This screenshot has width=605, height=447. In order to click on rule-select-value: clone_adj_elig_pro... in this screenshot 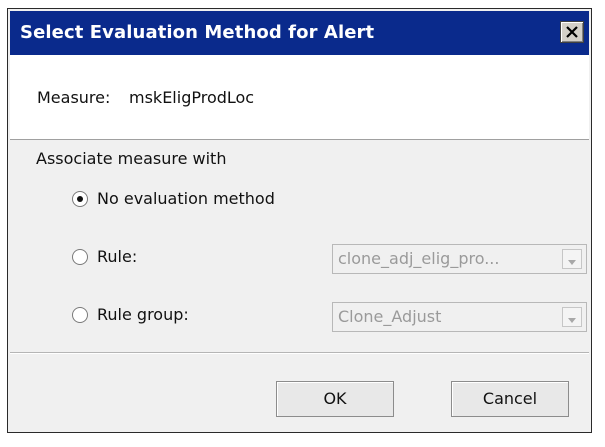, I will do `click(419, 258)`.